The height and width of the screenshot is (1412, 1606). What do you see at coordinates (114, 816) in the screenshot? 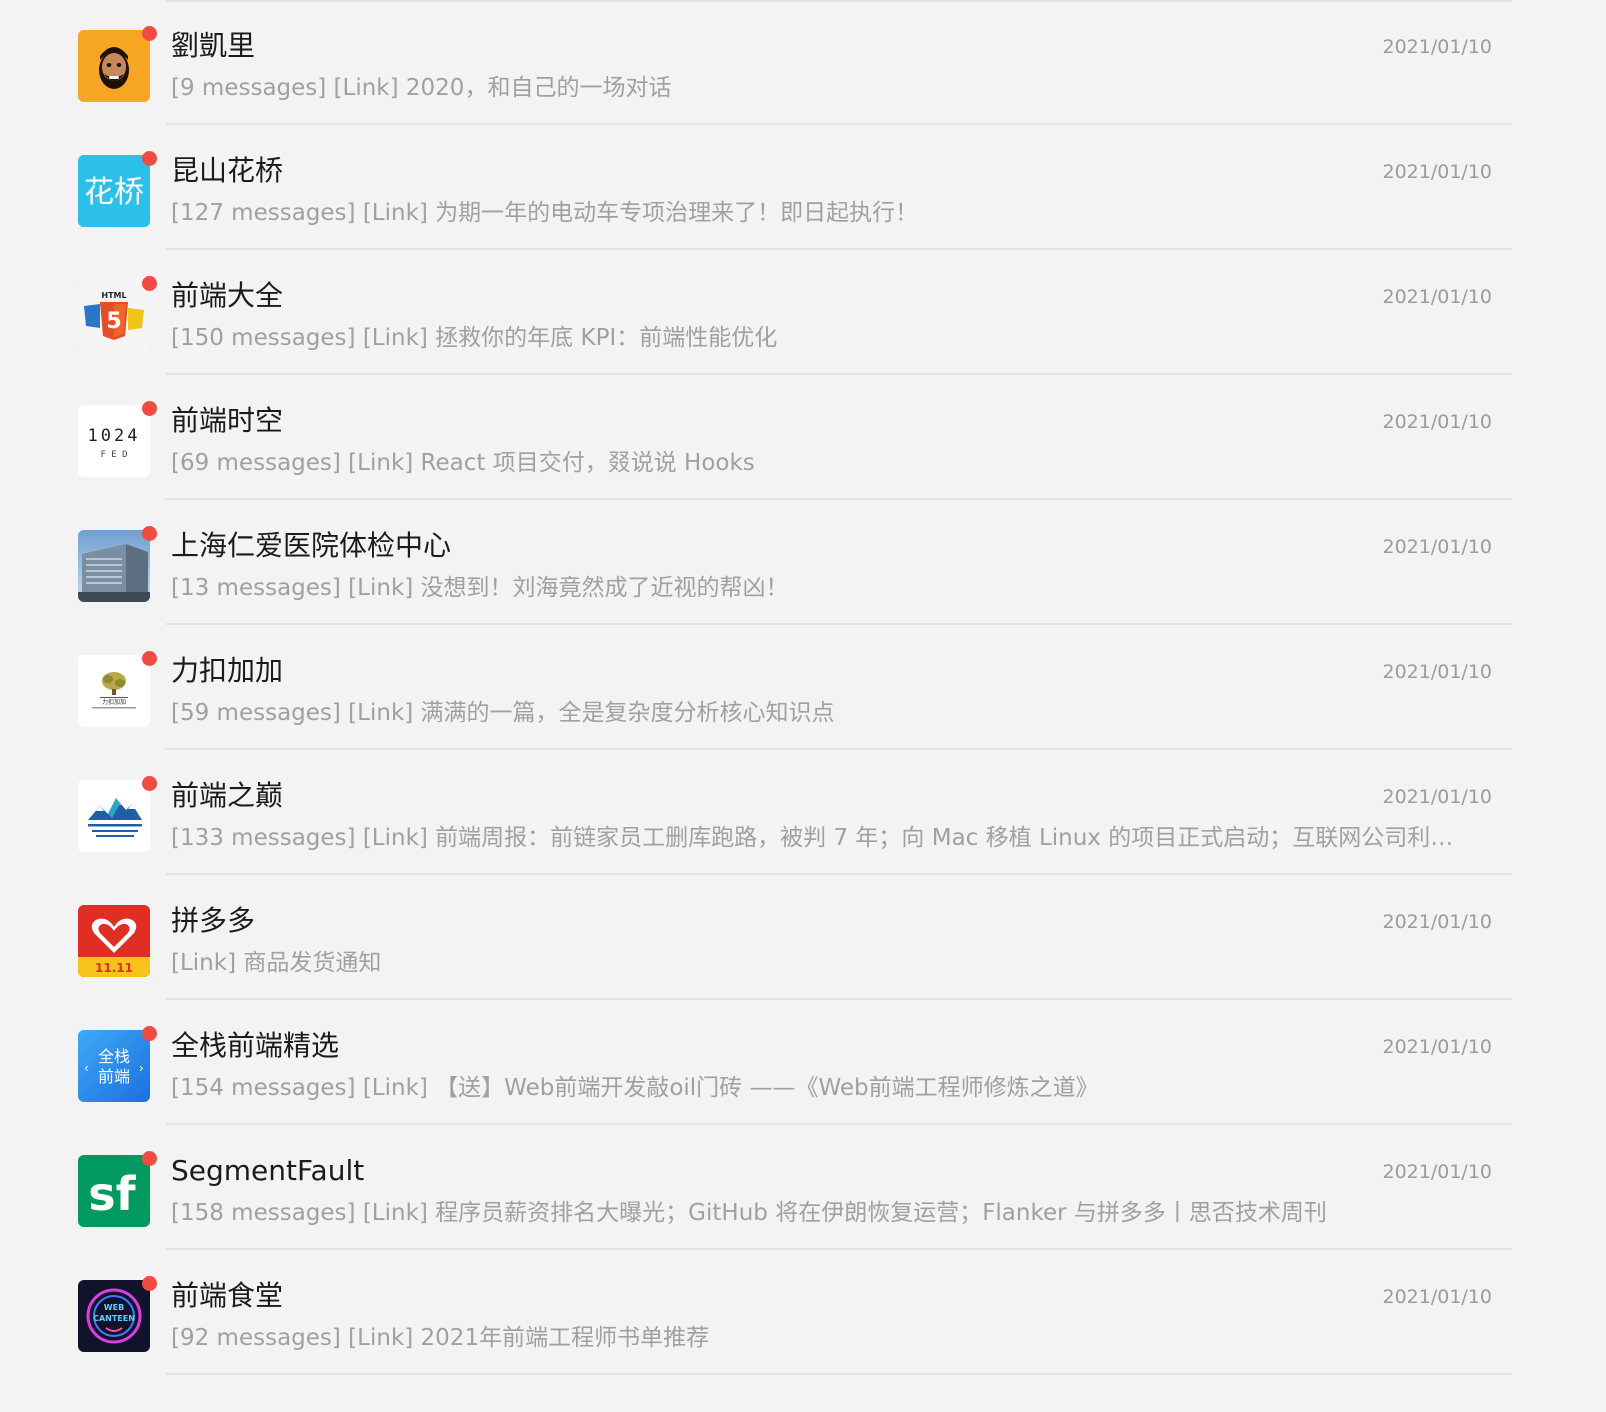
I see `mountain-peaks-logo` at bounding box center [114, 816].